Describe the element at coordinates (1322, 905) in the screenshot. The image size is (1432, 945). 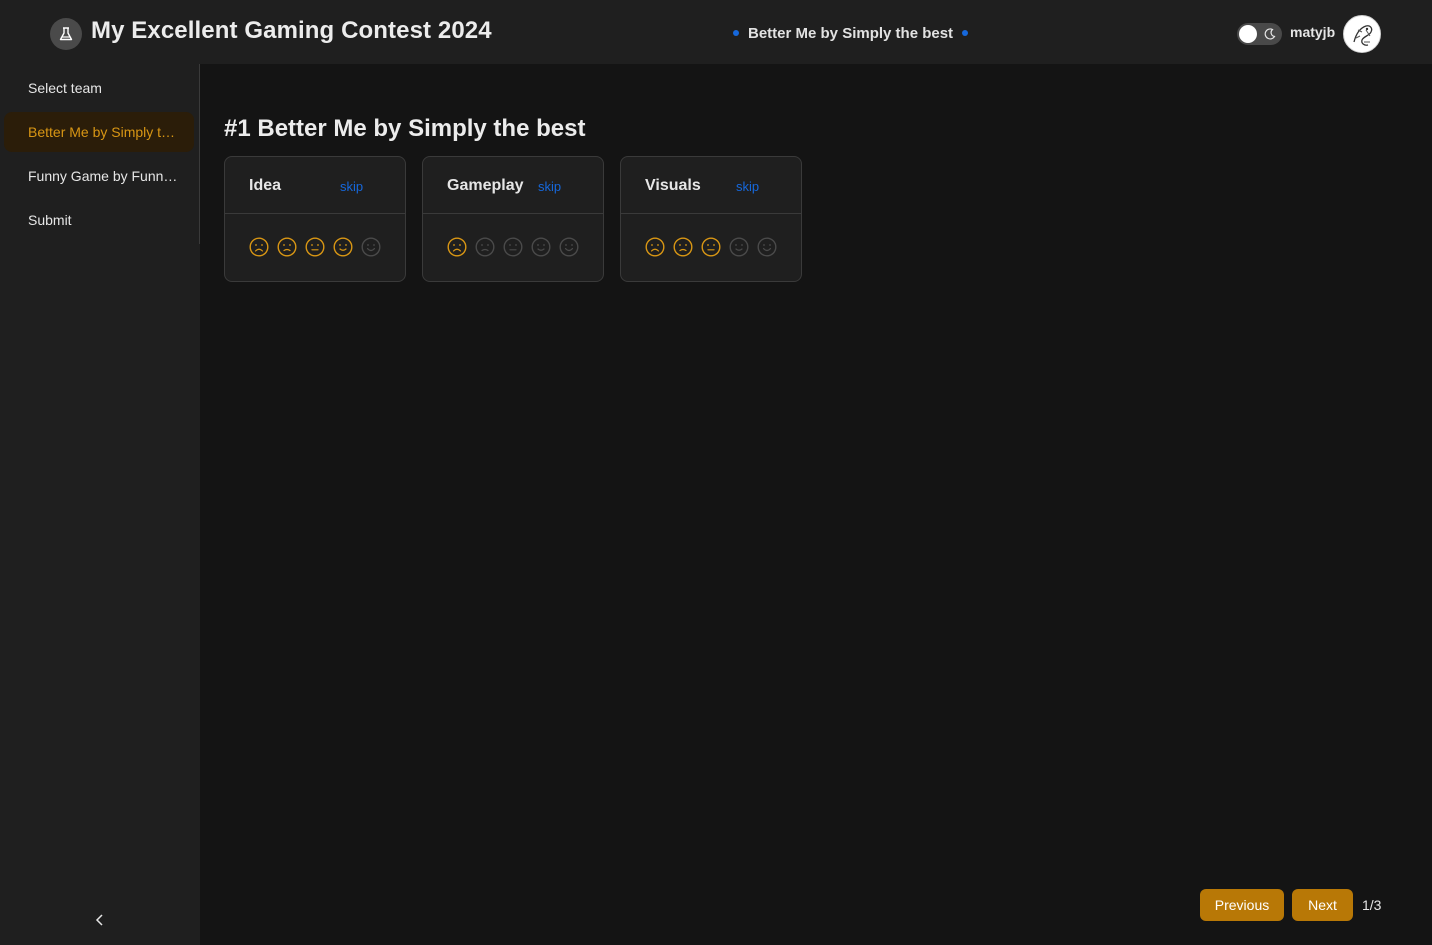
I see `next-button: Next` at that location.